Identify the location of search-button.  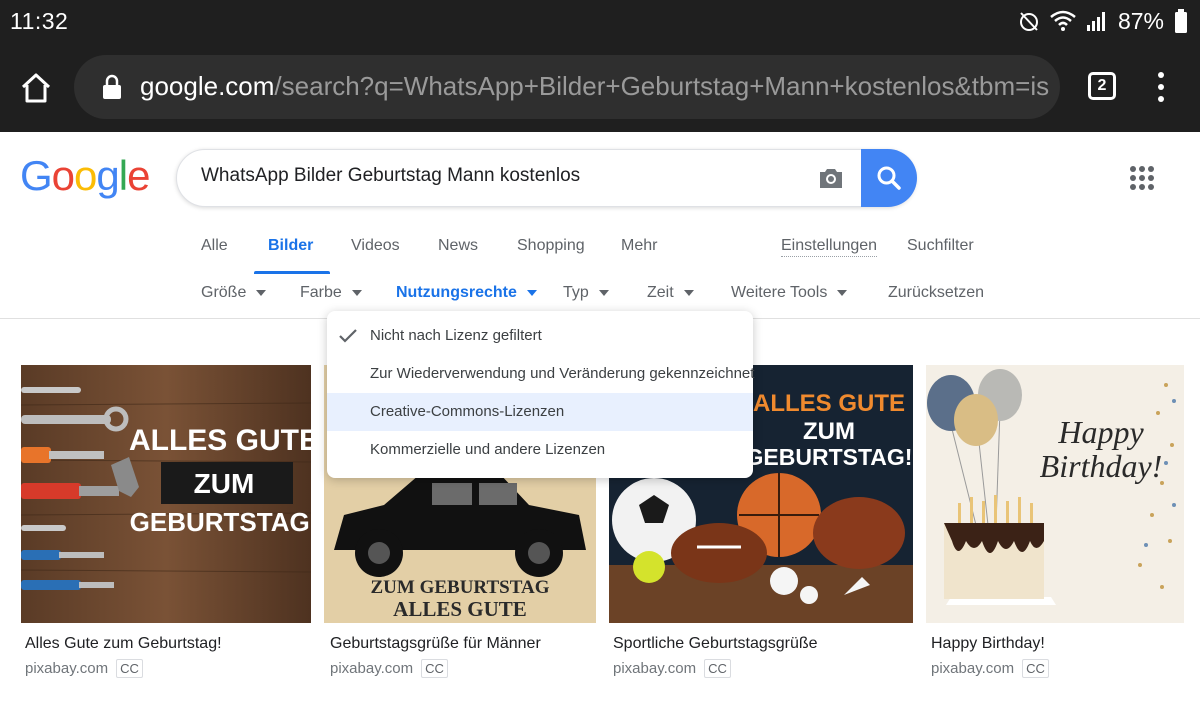
(889, 178).